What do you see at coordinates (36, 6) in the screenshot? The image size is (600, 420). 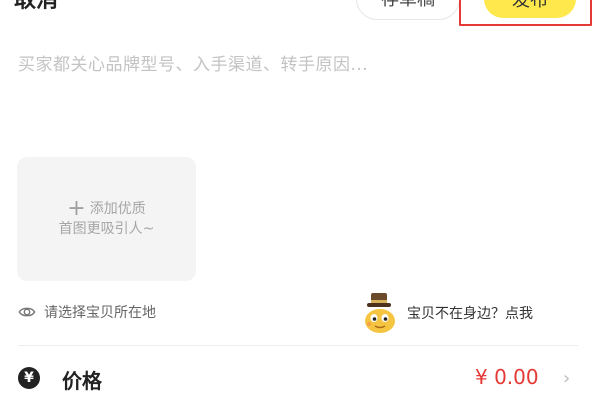 I see `cancel-button: 取消` at bounding box center [36, 6].